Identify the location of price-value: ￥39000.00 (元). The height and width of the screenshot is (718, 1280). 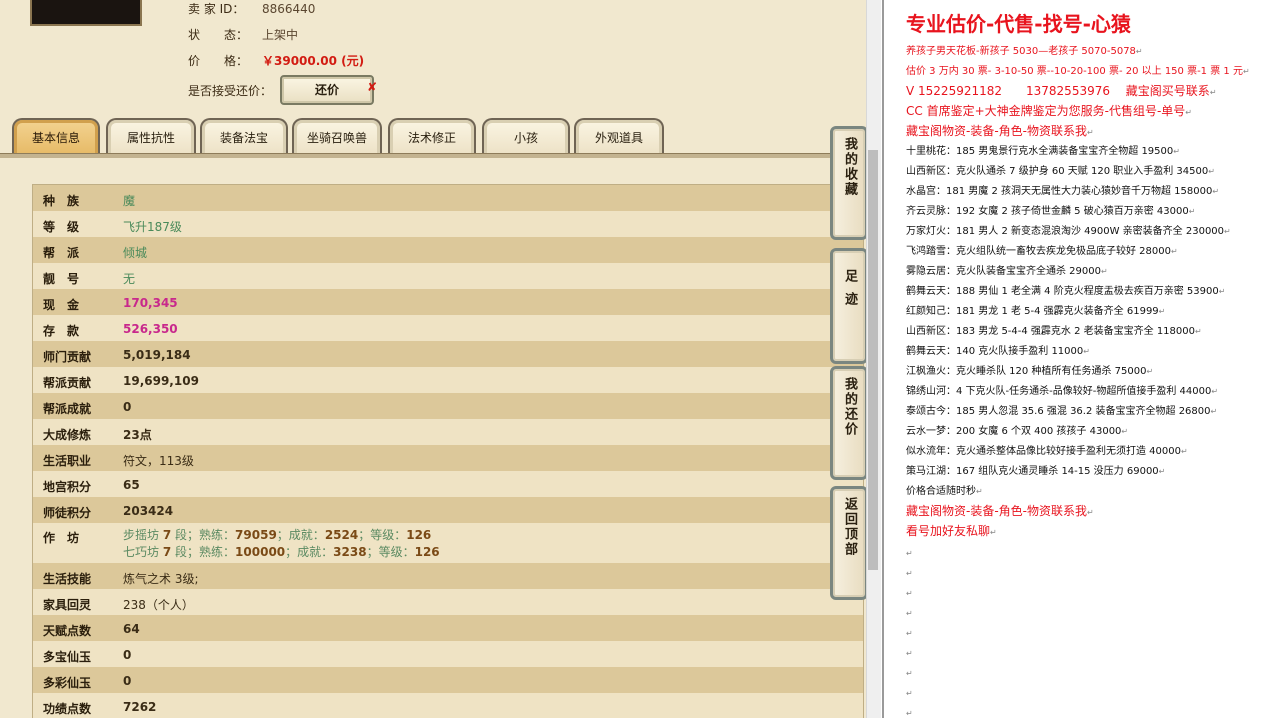
(313, 61).